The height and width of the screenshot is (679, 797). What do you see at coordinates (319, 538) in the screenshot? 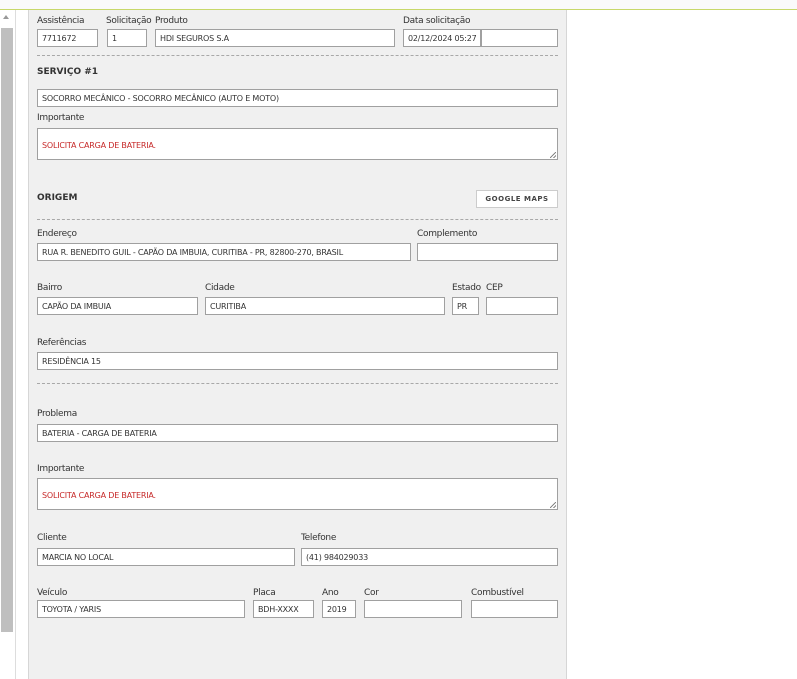
I see `telefone-label: Telefone` at bounding box center [319, 538].